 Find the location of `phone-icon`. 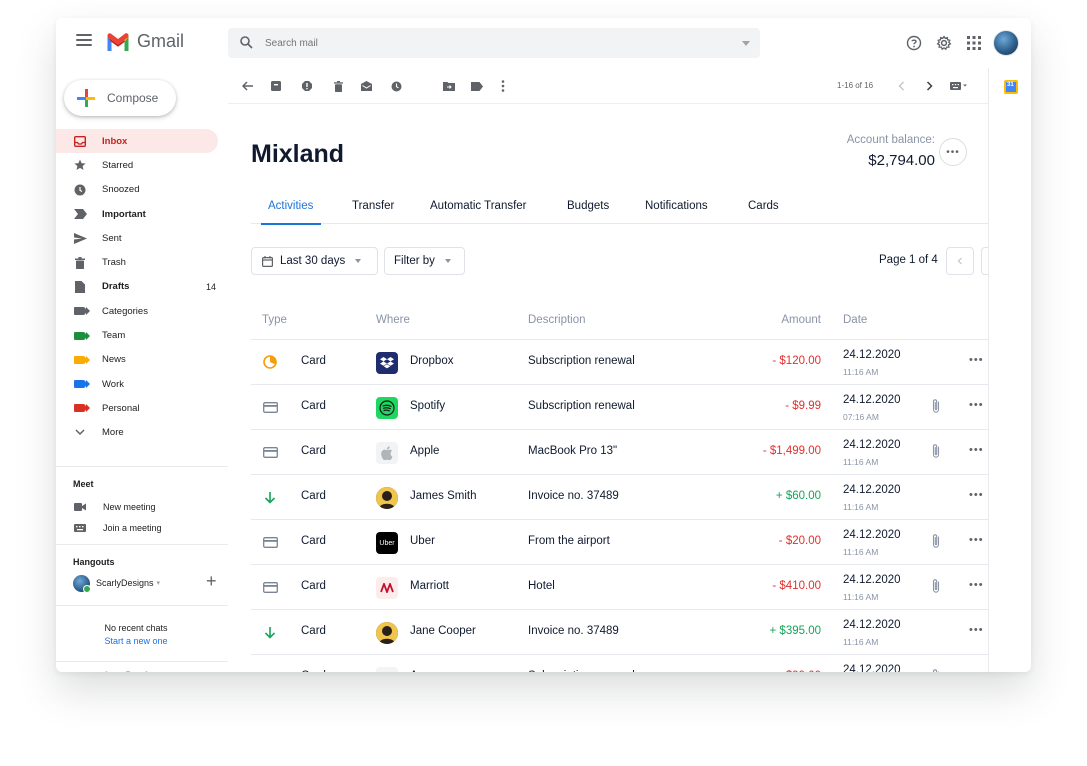

phone-icon is located at coordinates (150, 671).